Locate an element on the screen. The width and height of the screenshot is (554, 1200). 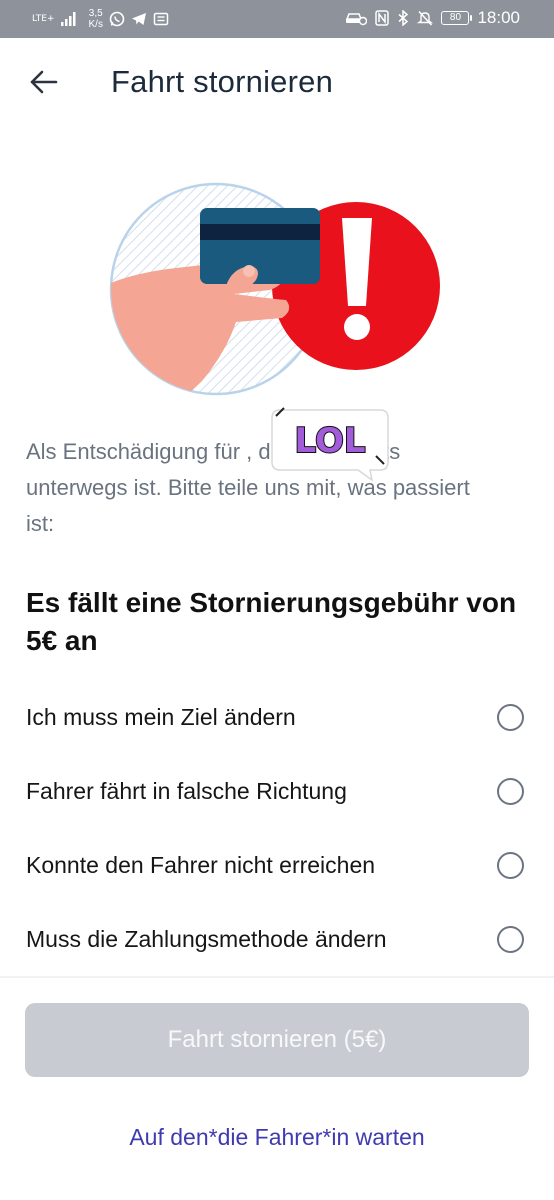
network-type: LTE+ is located at coordinates (43, 18).